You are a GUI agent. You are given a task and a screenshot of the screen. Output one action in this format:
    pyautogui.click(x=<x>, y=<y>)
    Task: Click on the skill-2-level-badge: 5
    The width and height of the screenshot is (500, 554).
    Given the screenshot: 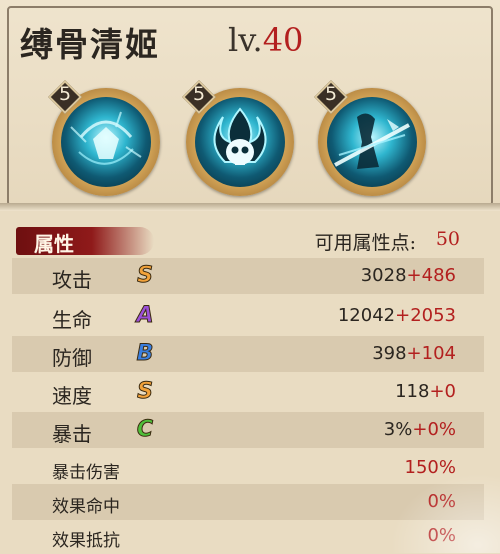 What is the action you would take?
    pyautogui.click(x=199, y=97)
    